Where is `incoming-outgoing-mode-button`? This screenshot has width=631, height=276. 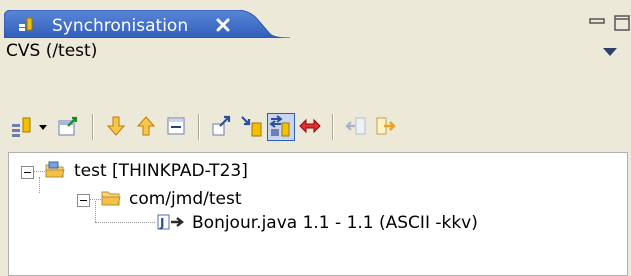 incoming-outgoing-mode-button is located at coordinates (281, 127).